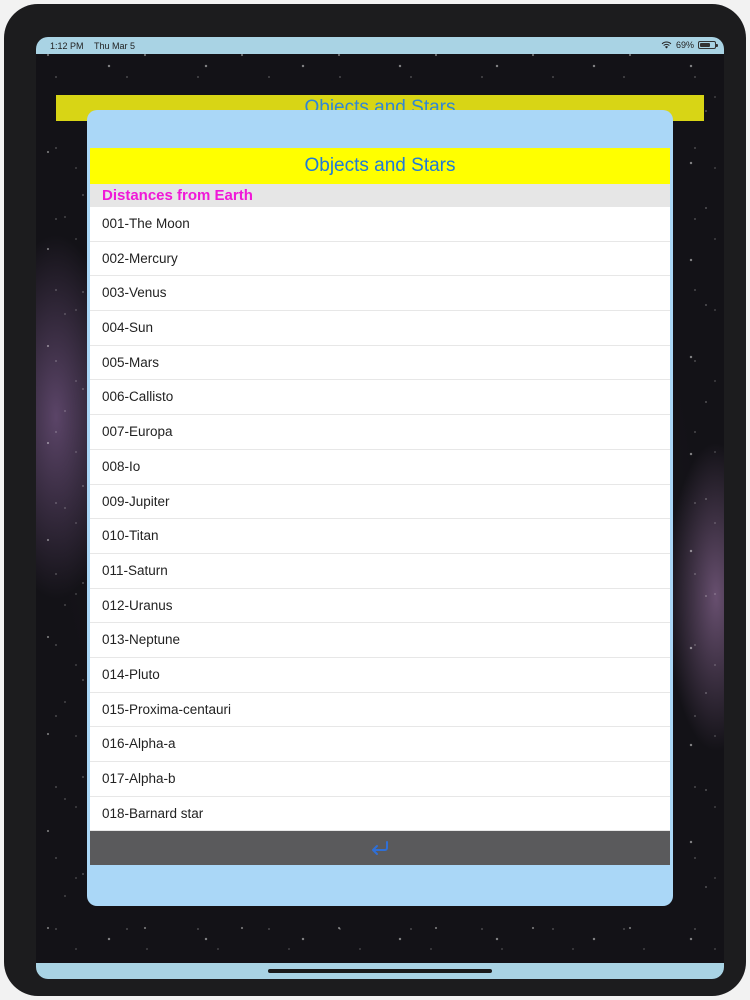 Image resolution: width=750 pixels, height=1000 pixels. Describe the element at coordinates (380, 971) in the screenshot. I see `home-indicator` at that location.